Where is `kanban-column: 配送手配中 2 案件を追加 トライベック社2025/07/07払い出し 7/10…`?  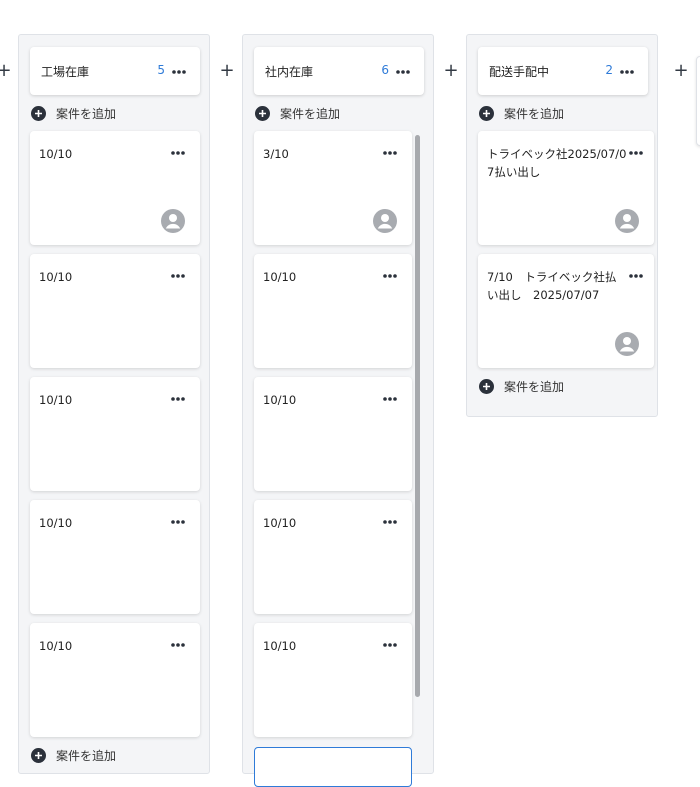 kanban-column: 配送手配中 2 案件を追加 トライベック社2025/07/07払い出し 7/10… is located at coordinates (562, 225).